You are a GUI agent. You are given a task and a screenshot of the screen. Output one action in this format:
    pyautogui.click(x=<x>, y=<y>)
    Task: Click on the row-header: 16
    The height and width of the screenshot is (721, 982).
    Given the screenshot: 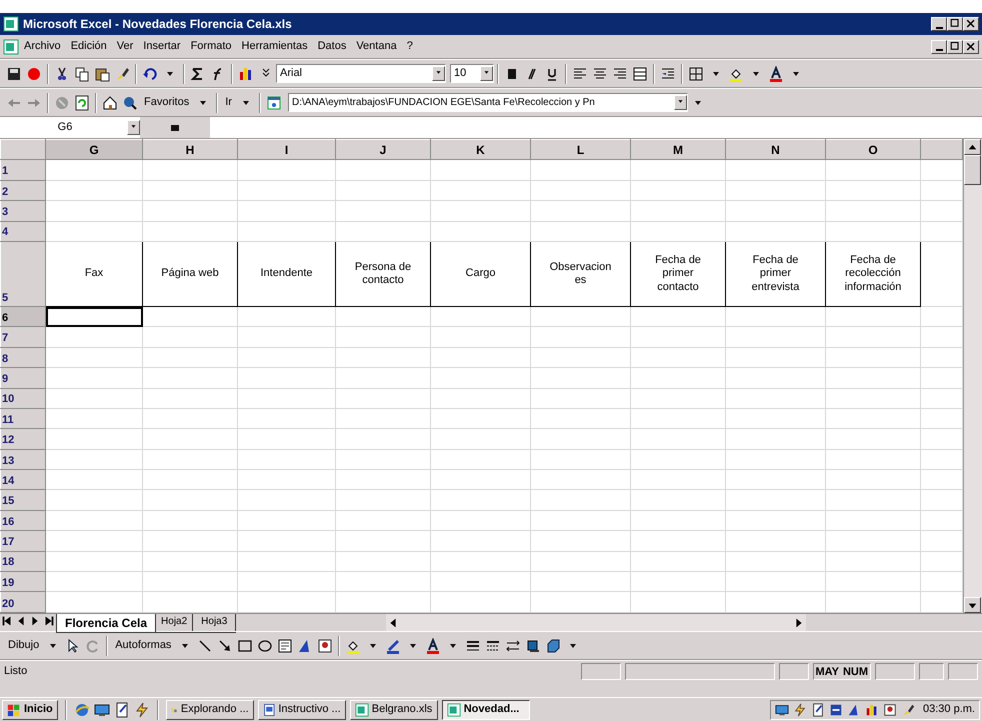 What is the action you would take?
    pyautogui.click(x=23, y=520)
    